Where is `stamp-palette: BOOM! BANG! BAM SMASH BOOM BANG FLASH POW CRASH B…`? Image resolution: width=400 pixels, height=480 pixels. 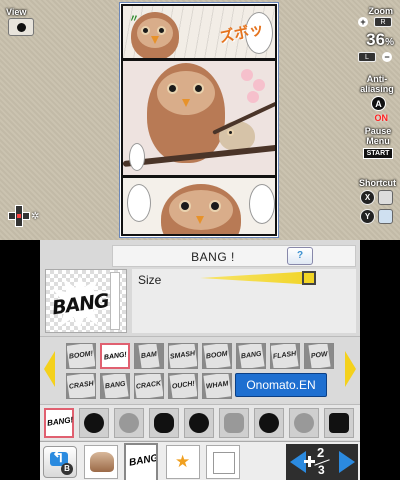
stamp-palette: BOOM! BANG! BAM SMASH BOOM BANG FLASH POW CRASH B… is located at coordinates (200, 369).